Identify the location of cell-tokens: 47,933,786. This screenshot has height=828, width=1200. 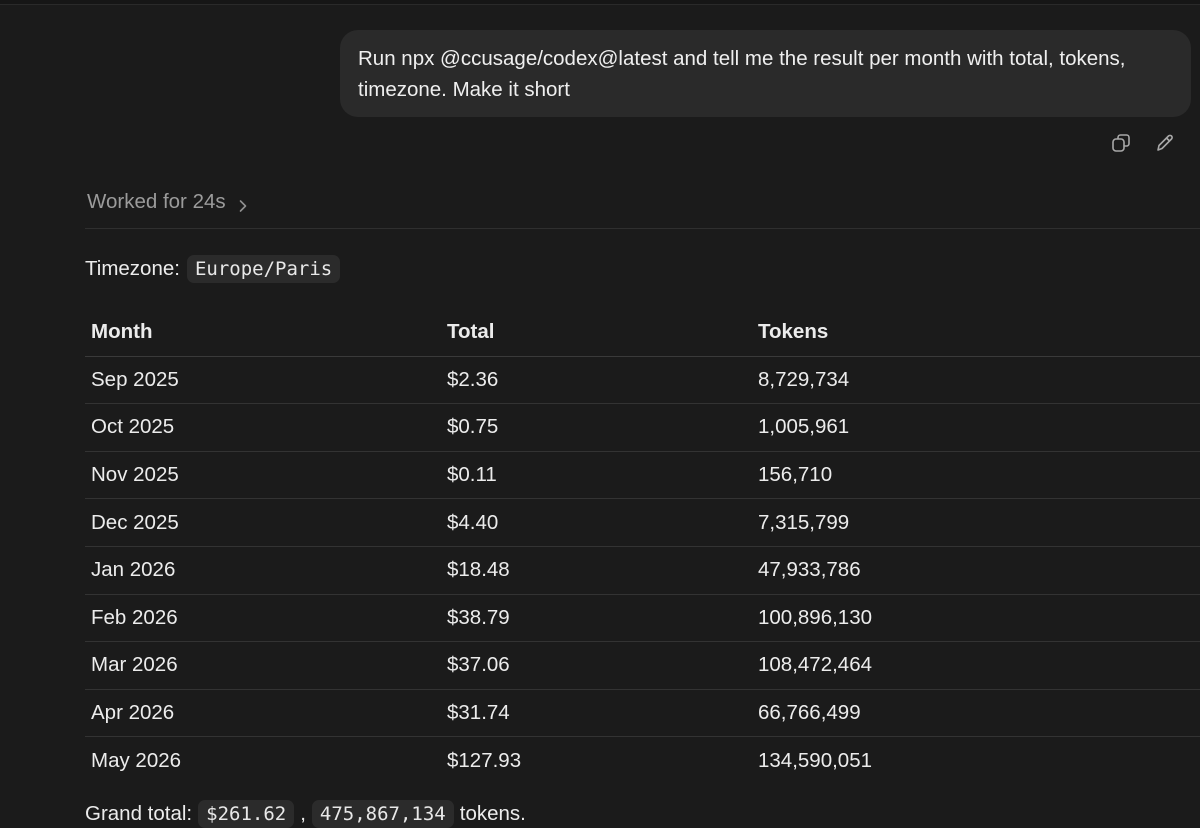
(976, 570).